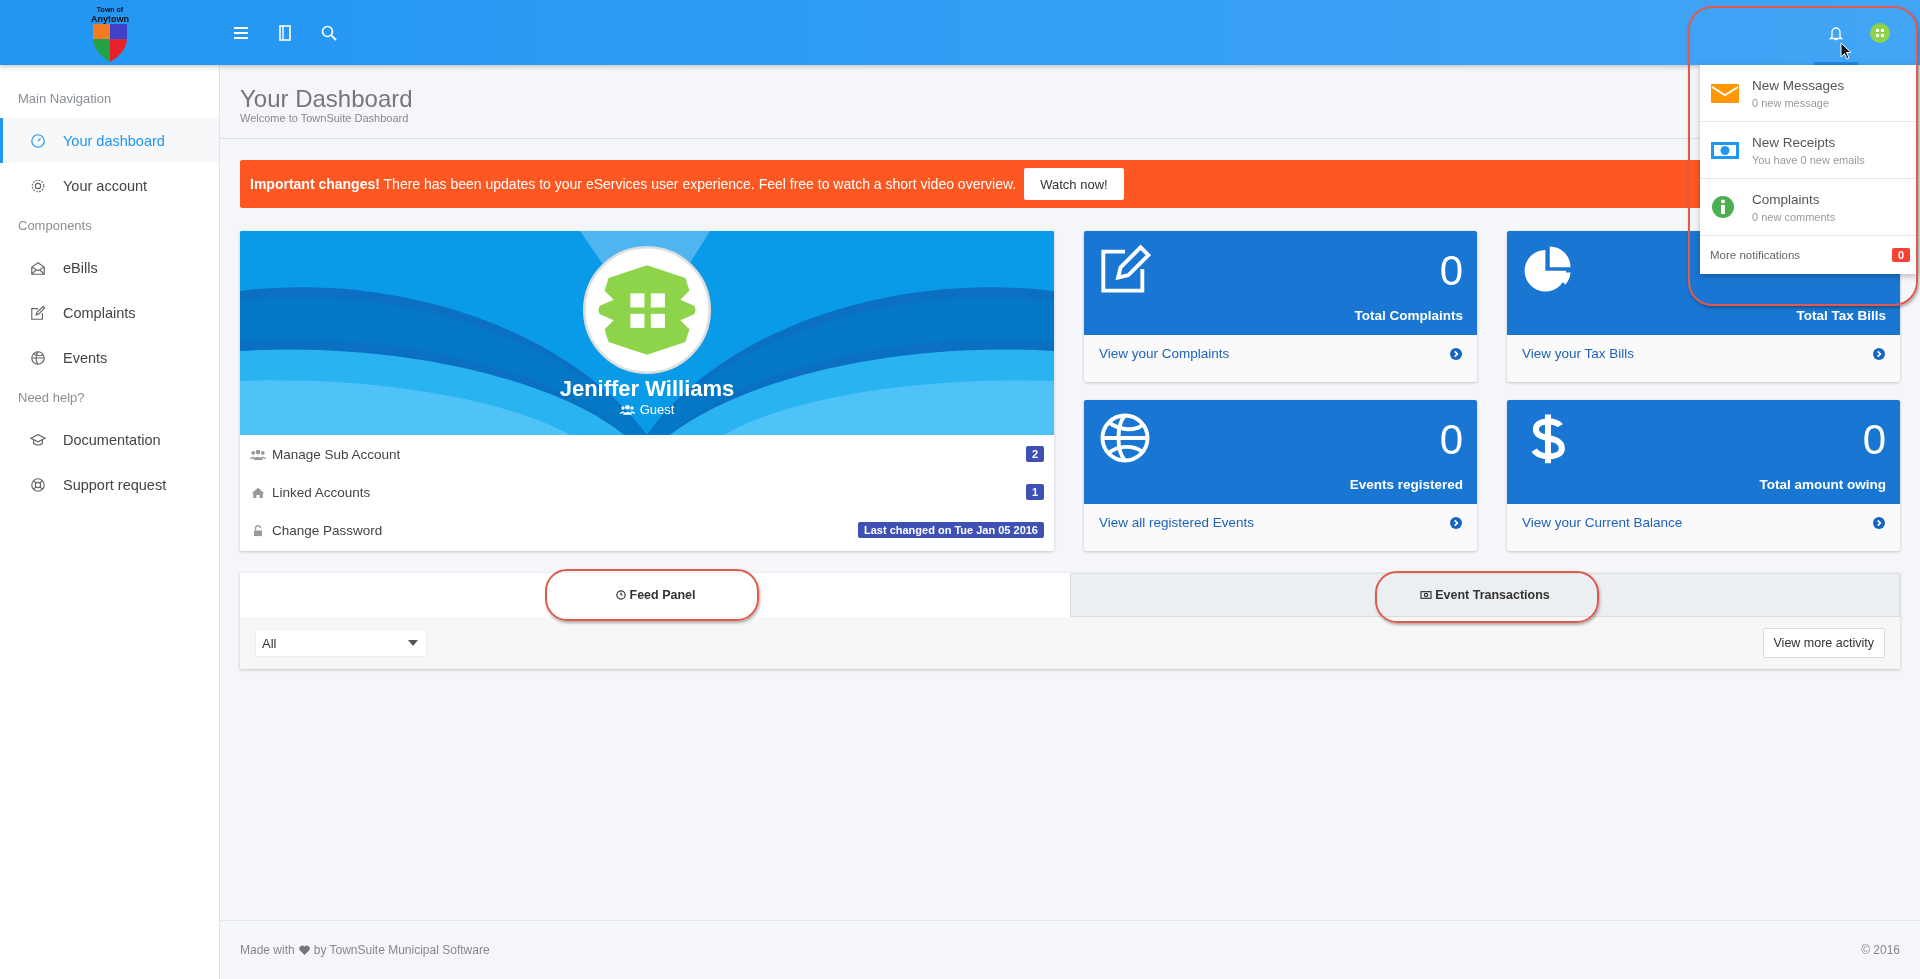 The height and width of the screenshot is (979, 1920). I want to click on lifebuoy-icon, so click(38, 484).